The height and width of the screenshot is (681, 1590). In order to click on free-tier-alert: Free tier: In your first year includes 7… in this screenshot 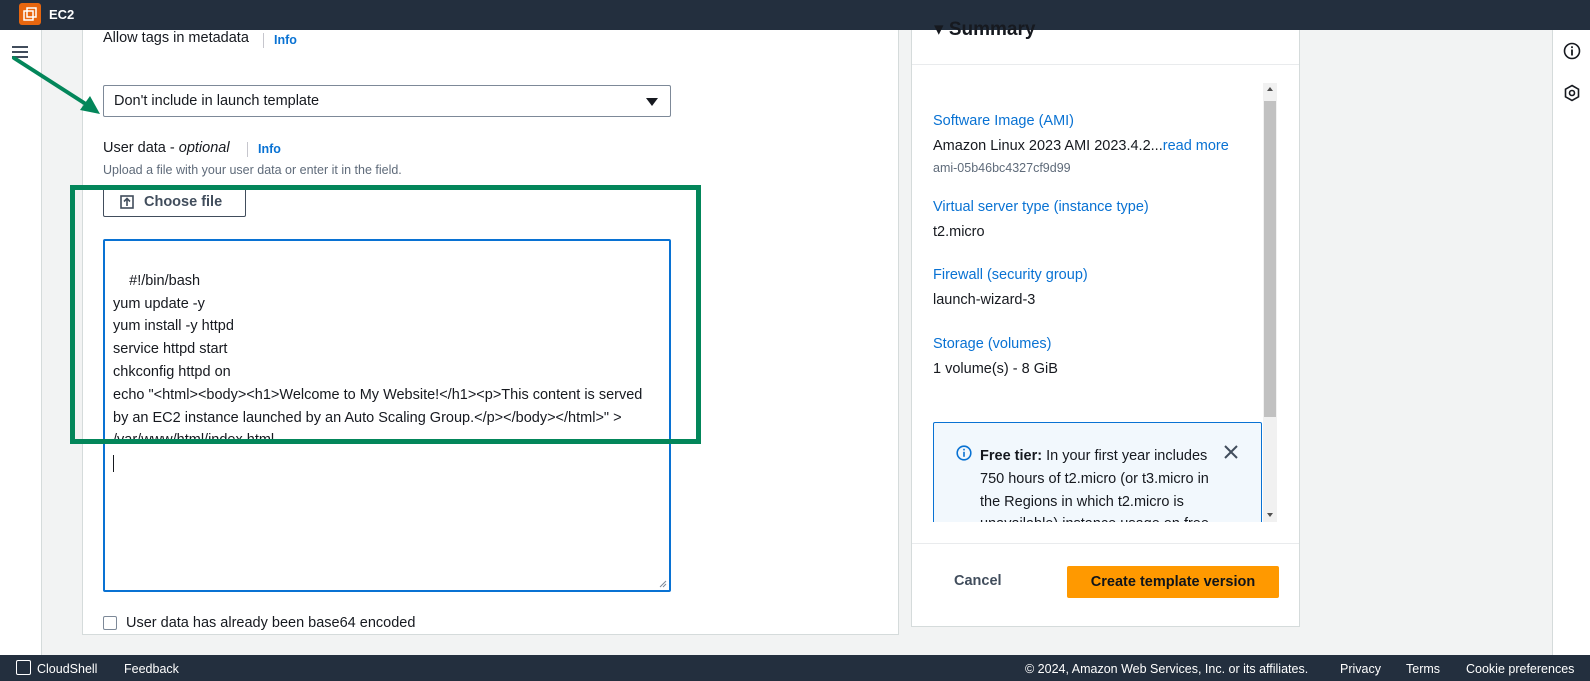, I will do `click(1097, 472)`.